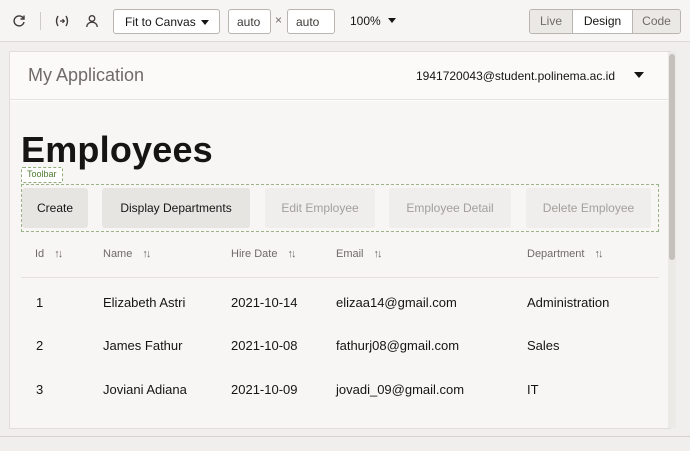 This screenshot has height=451, width=690. Describe the element at coordinates (398, 345) in the screenshot. I see `cell-email: fathurj08@gmail.com` at that location.